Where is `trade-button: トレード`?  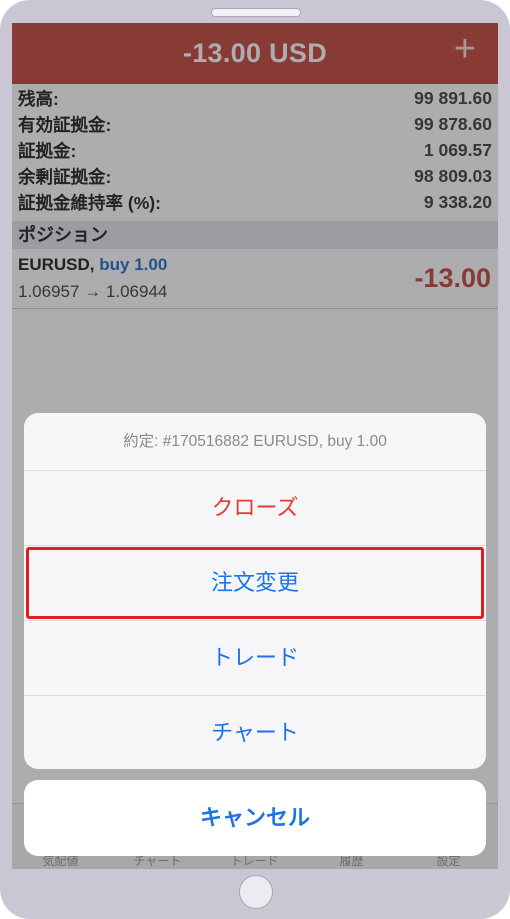
trade-button: トレード is located at coordinates (255, 658).